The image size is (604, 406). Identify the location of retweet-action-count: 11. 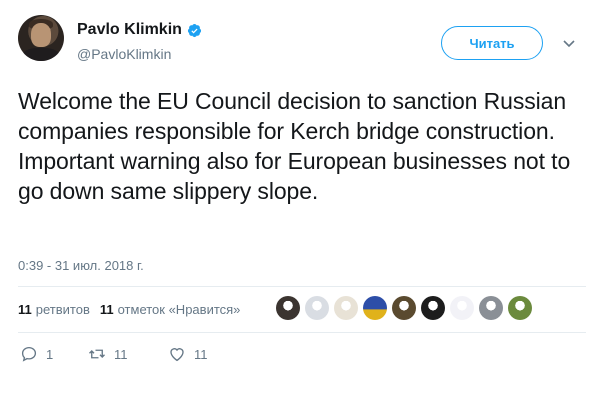
(121, 354).